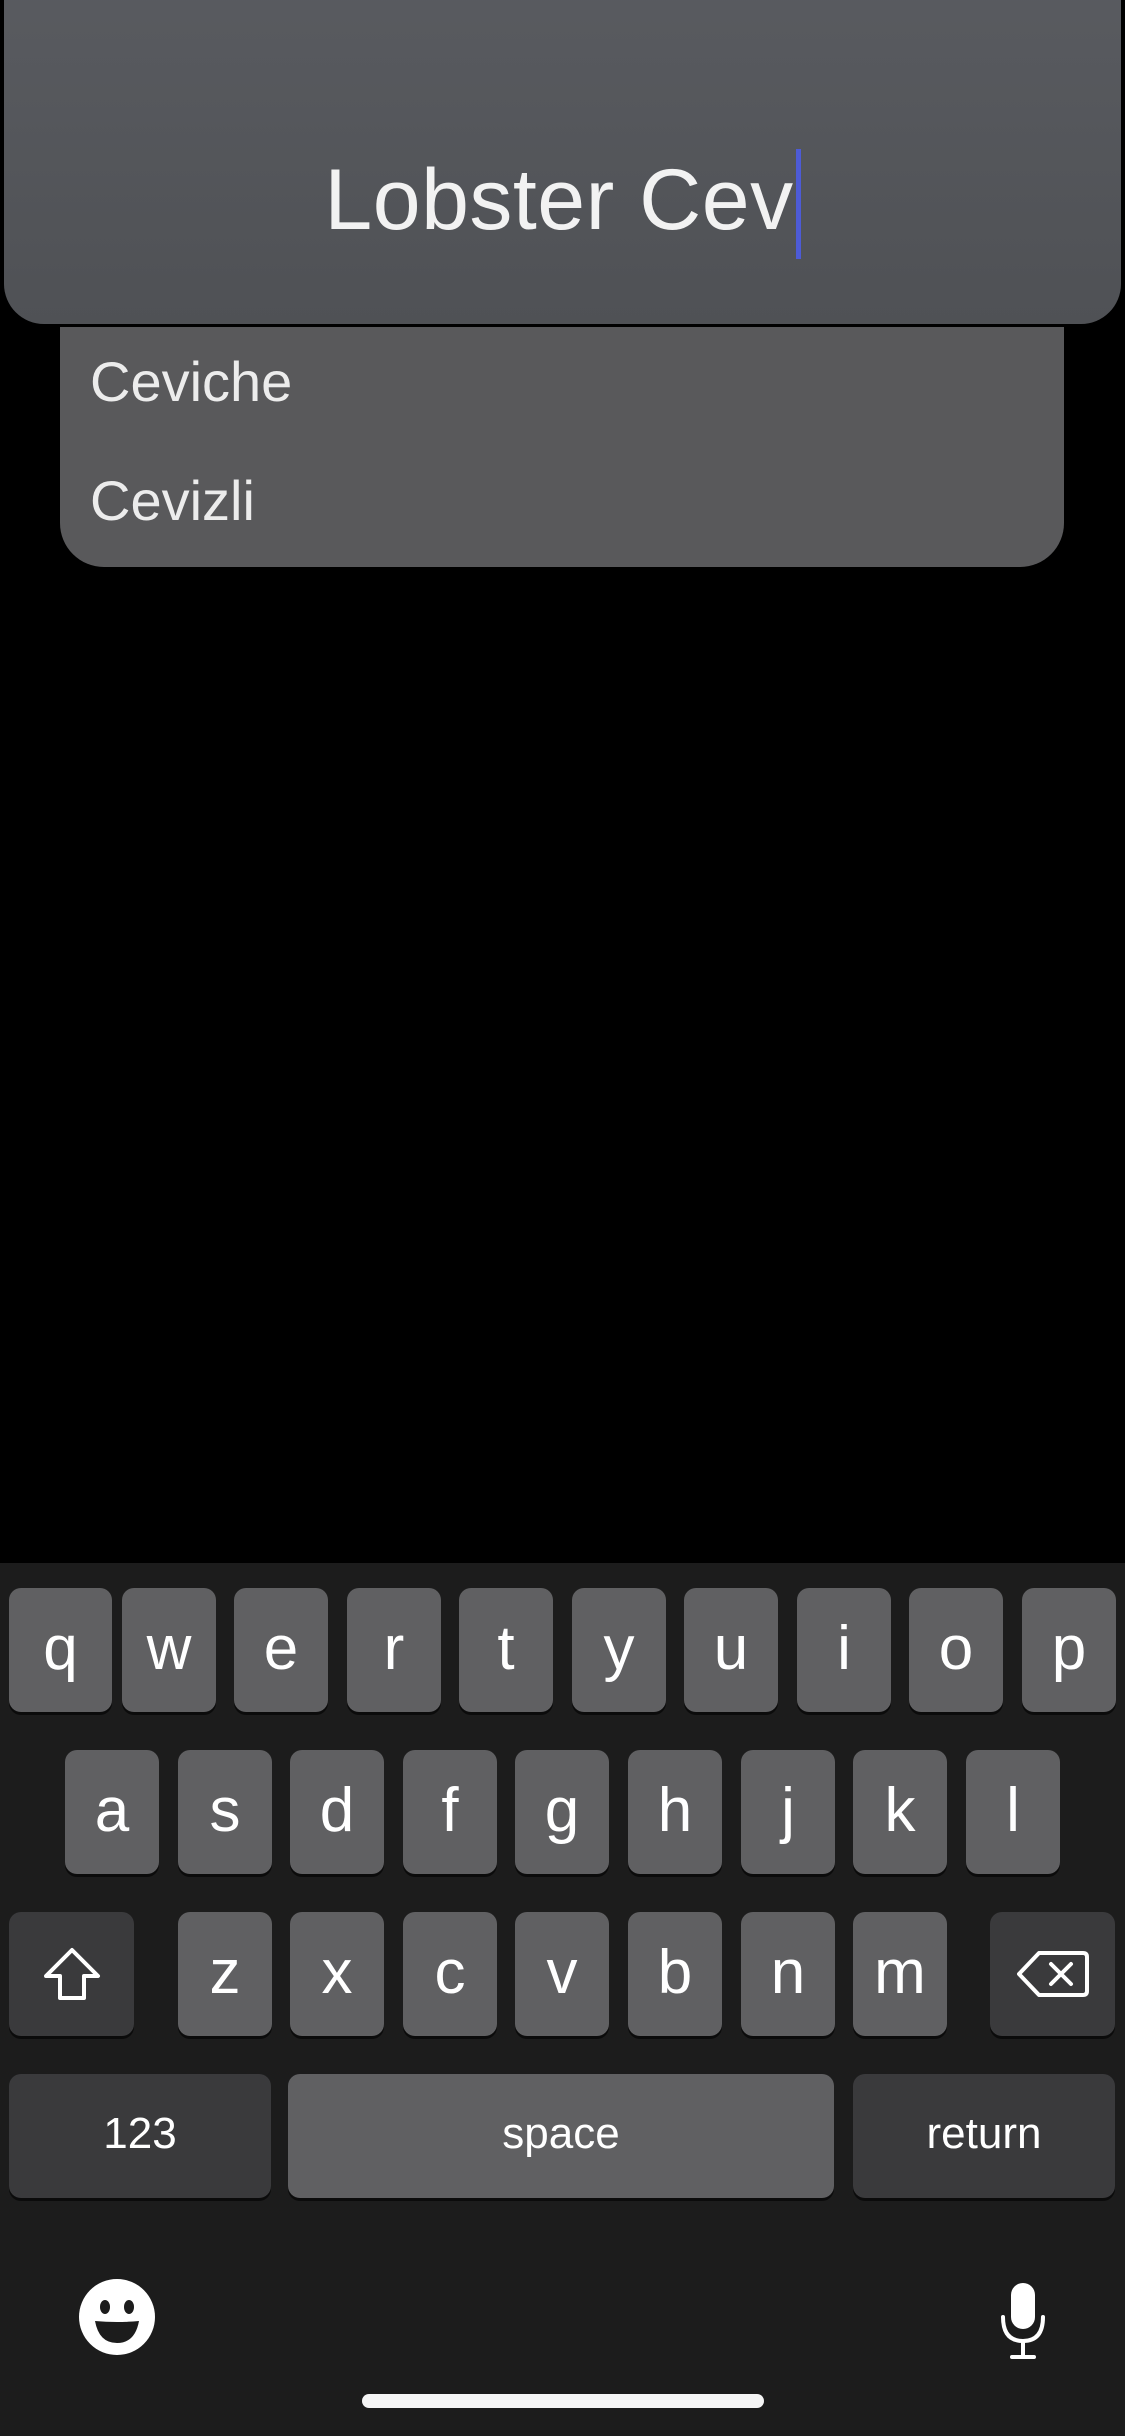 The height and width of the screenshot is (2436, 1125). I want to click on key-k: k, so click(900, 1812).